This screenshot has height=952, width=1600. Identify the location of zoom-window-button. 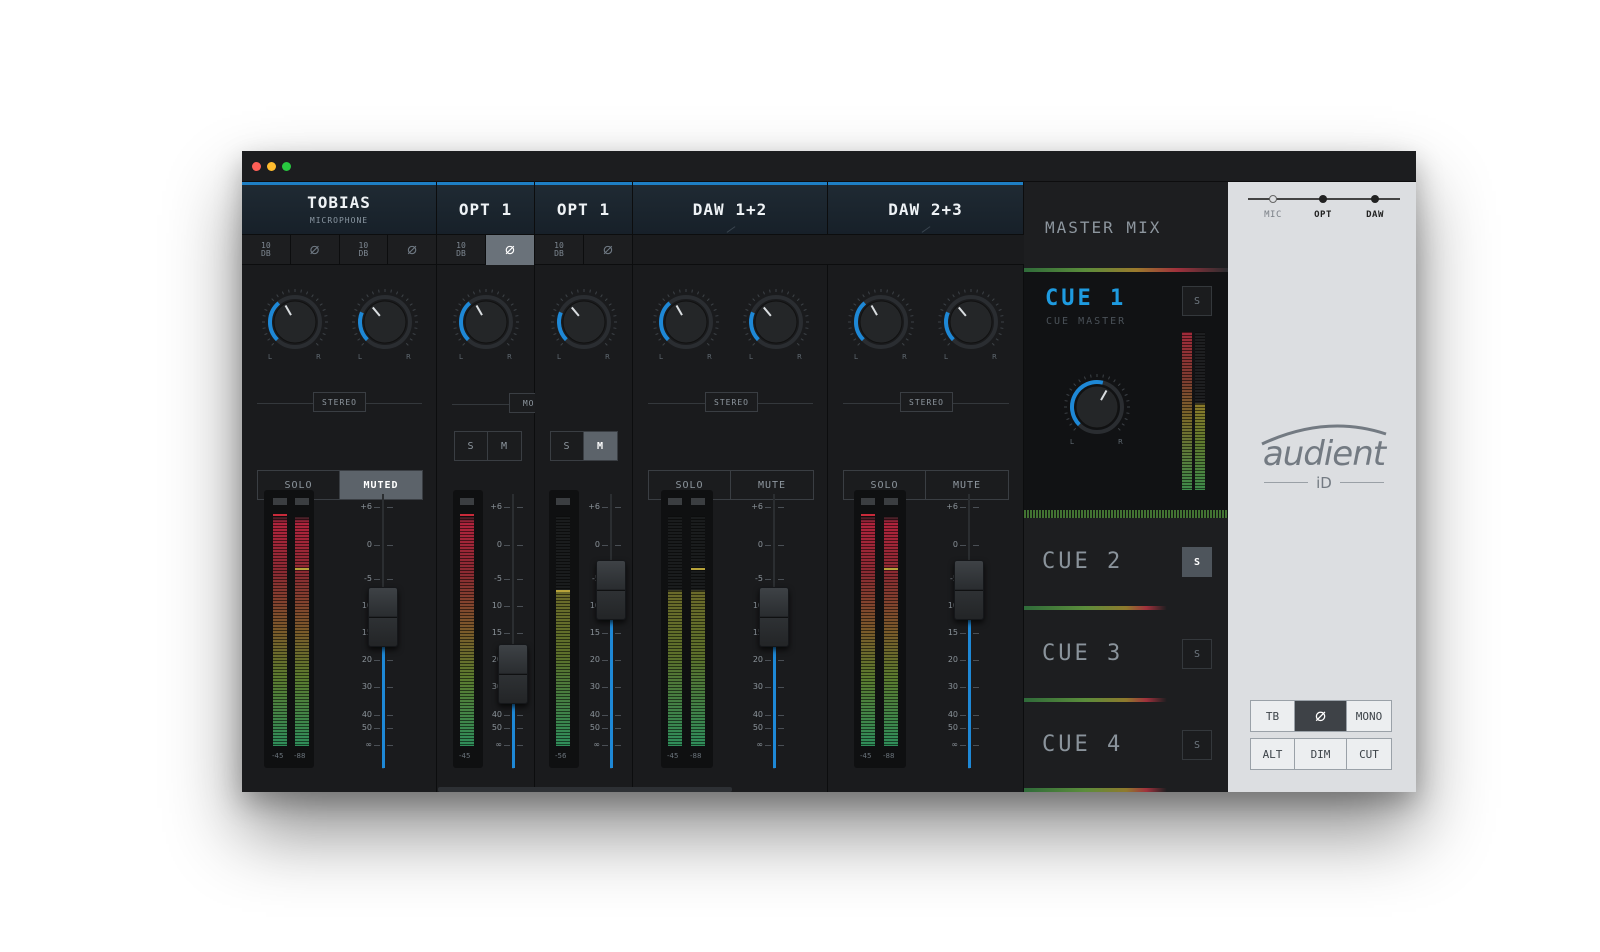
(286, 166).